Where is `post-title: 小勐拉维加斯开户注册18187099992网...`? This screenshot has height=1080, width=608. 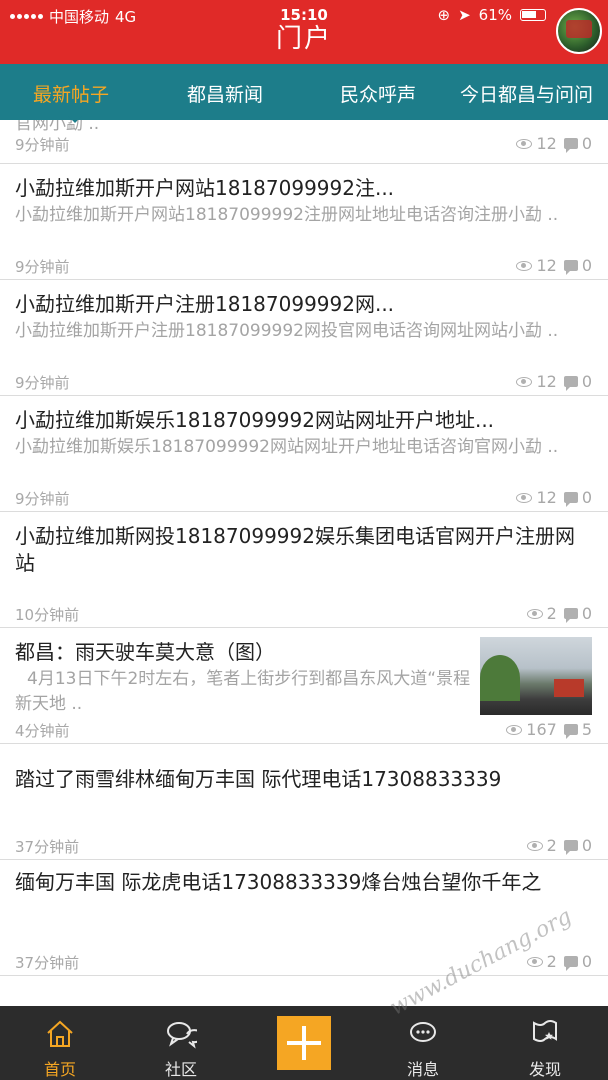 post-title: 小勐拉维加斯开户注册18187099992网... is located at coordinates (205, 304).